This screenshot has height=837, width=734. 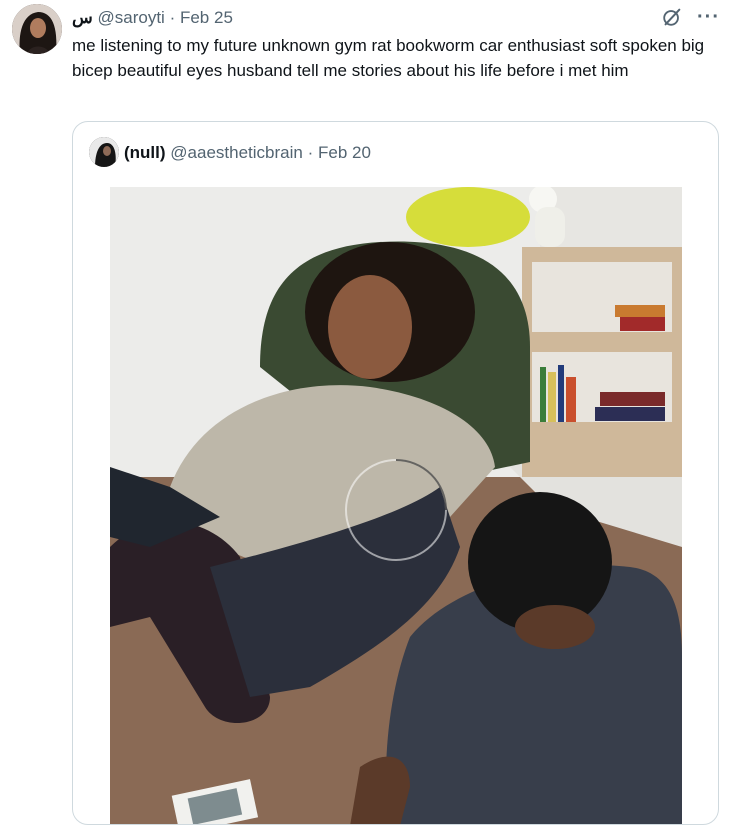 What do you see at coordinates (104, 152) in the screenshot?
I see `quoted-author-avatar` at bounding box center [104, 152].